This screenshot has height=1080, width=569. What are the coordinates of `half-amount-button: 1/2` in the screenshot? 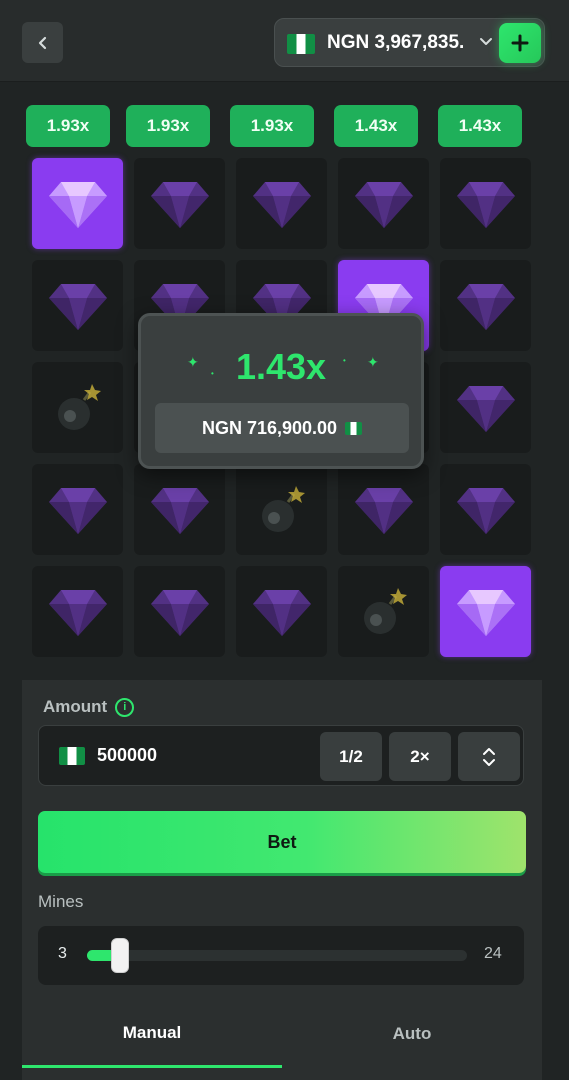 It's located at (351, 756).